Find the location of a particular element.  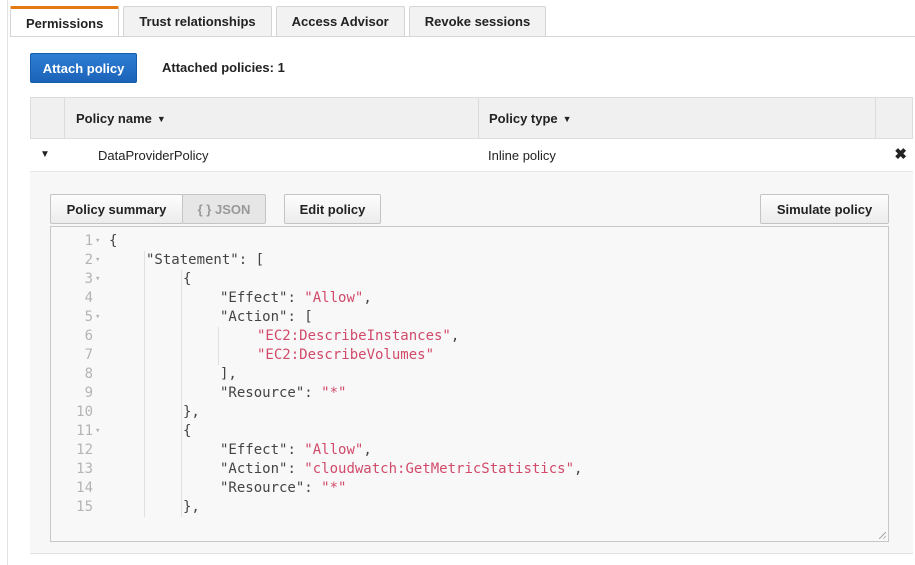

code-text: "EC2:DescribeVolumes" is located at coordinates (345, 355).